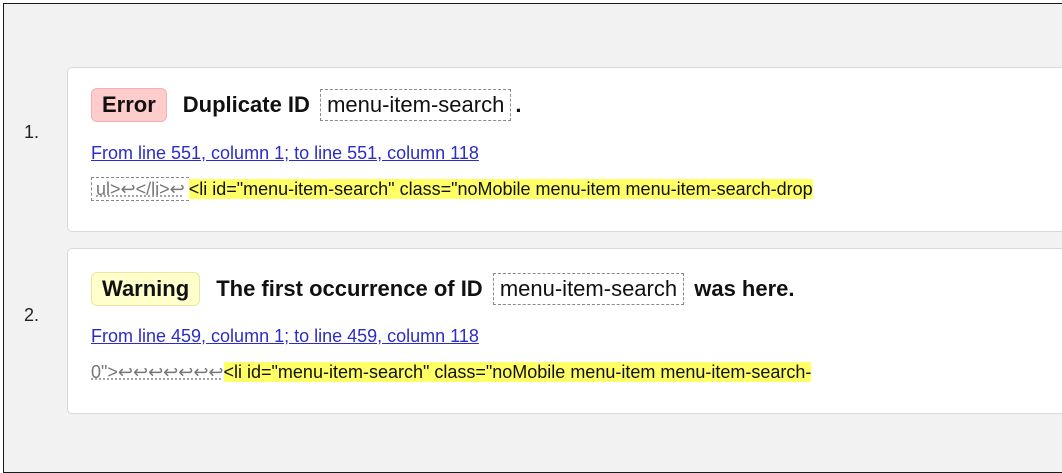  What do you see at coordinates (32, 315) in the screenshot?
I see `message-number: 2.` at bounding box center [32, 315].